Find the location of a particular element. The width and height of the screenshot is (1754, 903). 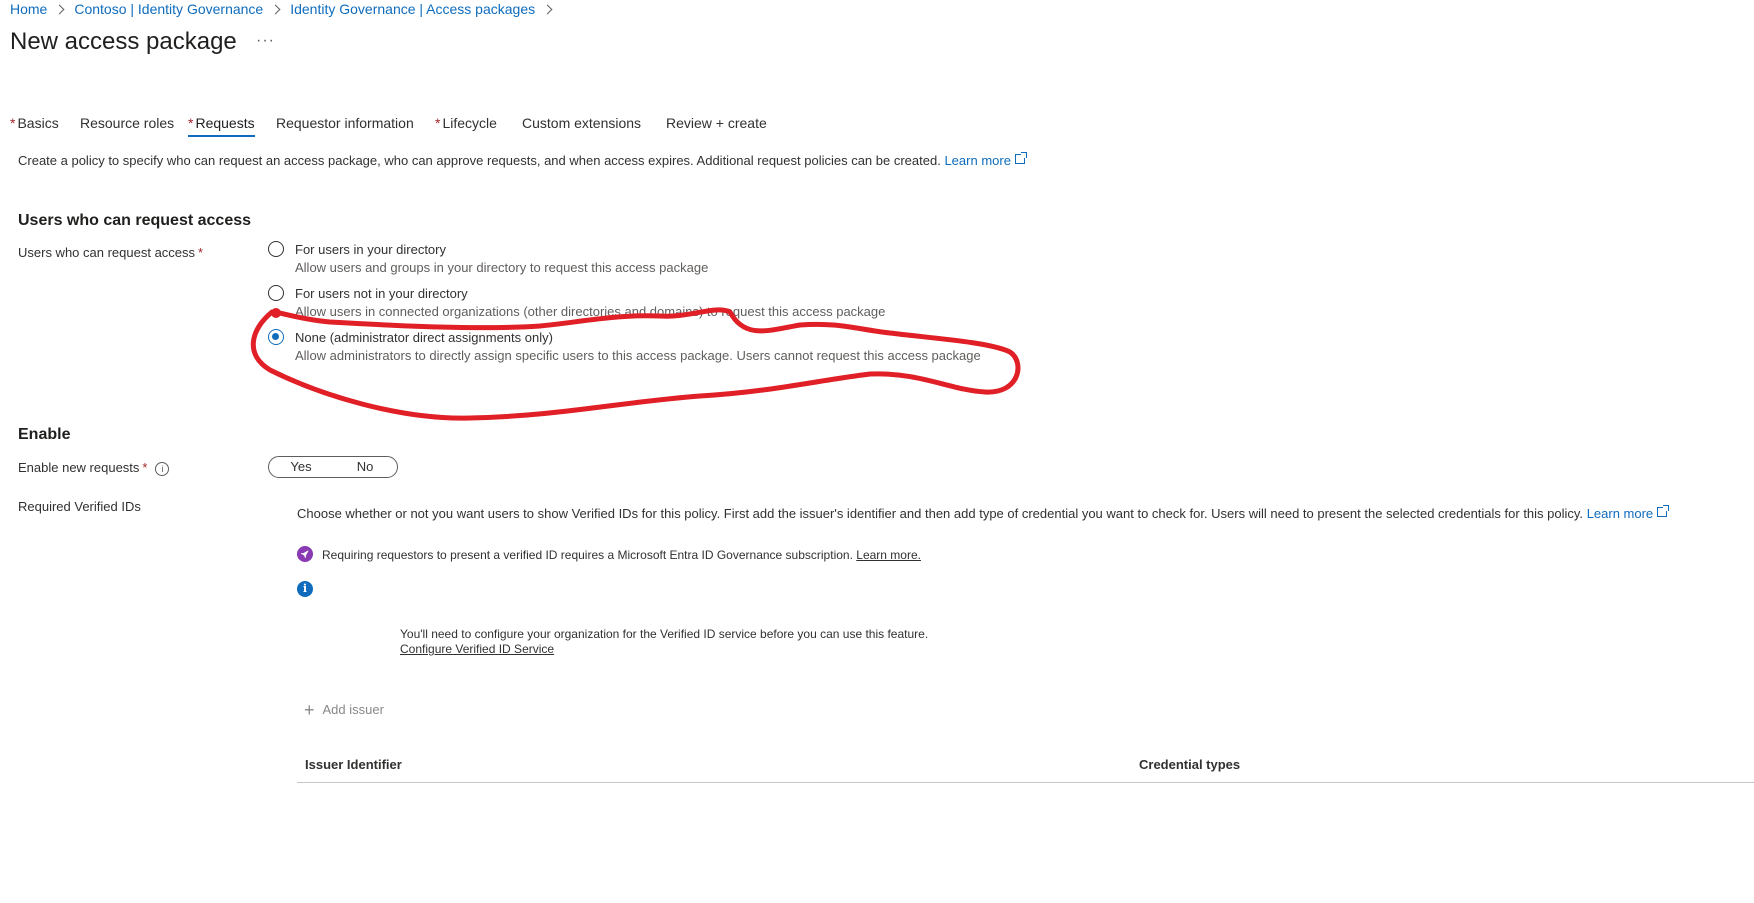

table-divider is located at coordinates (1025, 782).